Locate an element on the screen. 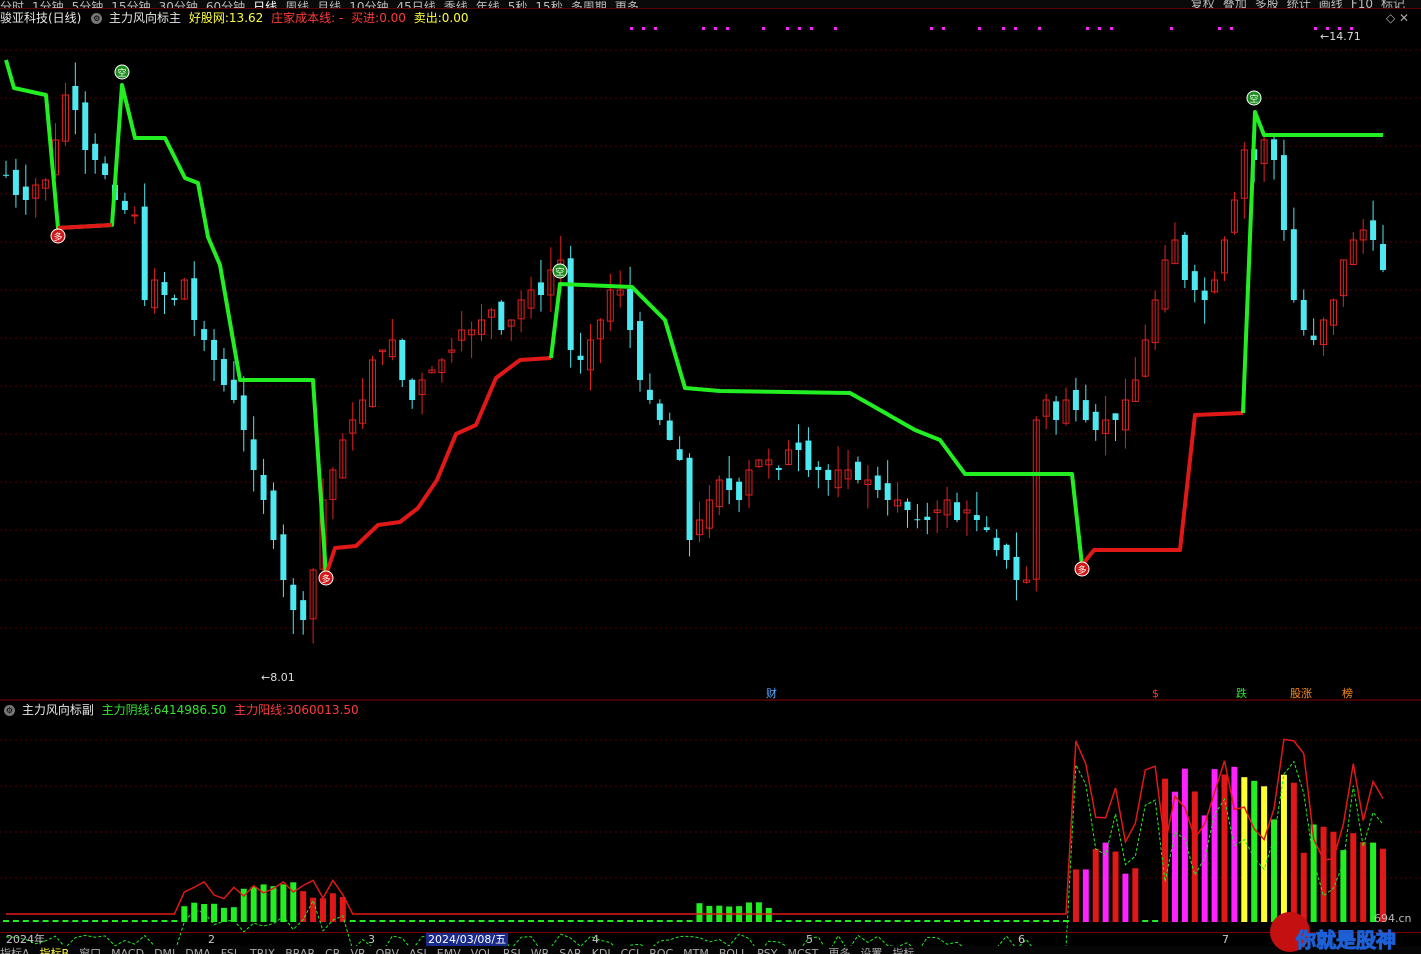 The width and height of the screenshot is (1421, 954). bottom-tab-9: CR is located at coordinates (332, 951).